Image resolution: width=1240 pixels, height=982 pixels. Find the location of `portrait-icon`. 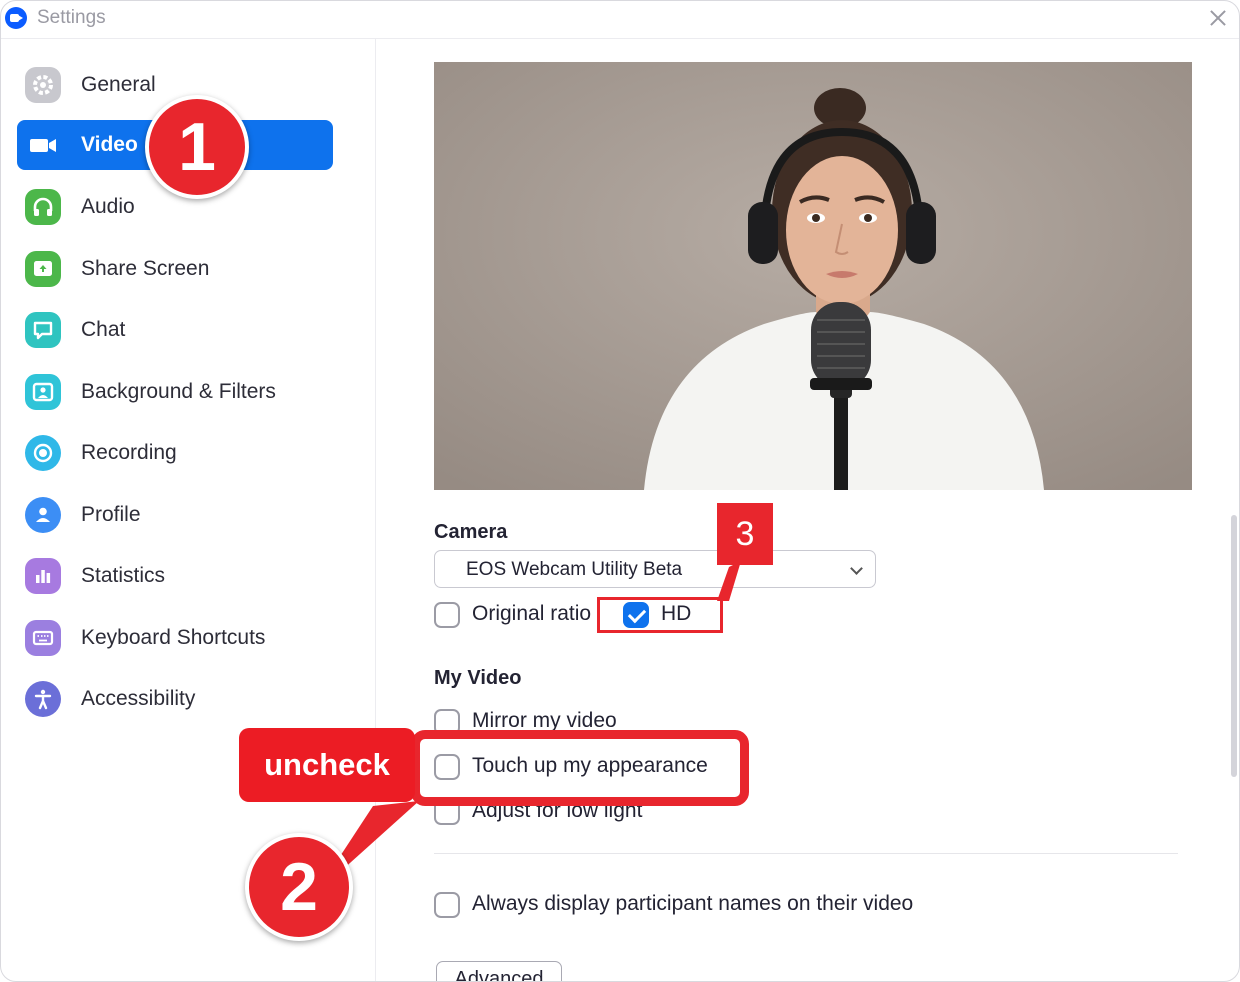

portrait-icon is located at coordinates (43, 392).